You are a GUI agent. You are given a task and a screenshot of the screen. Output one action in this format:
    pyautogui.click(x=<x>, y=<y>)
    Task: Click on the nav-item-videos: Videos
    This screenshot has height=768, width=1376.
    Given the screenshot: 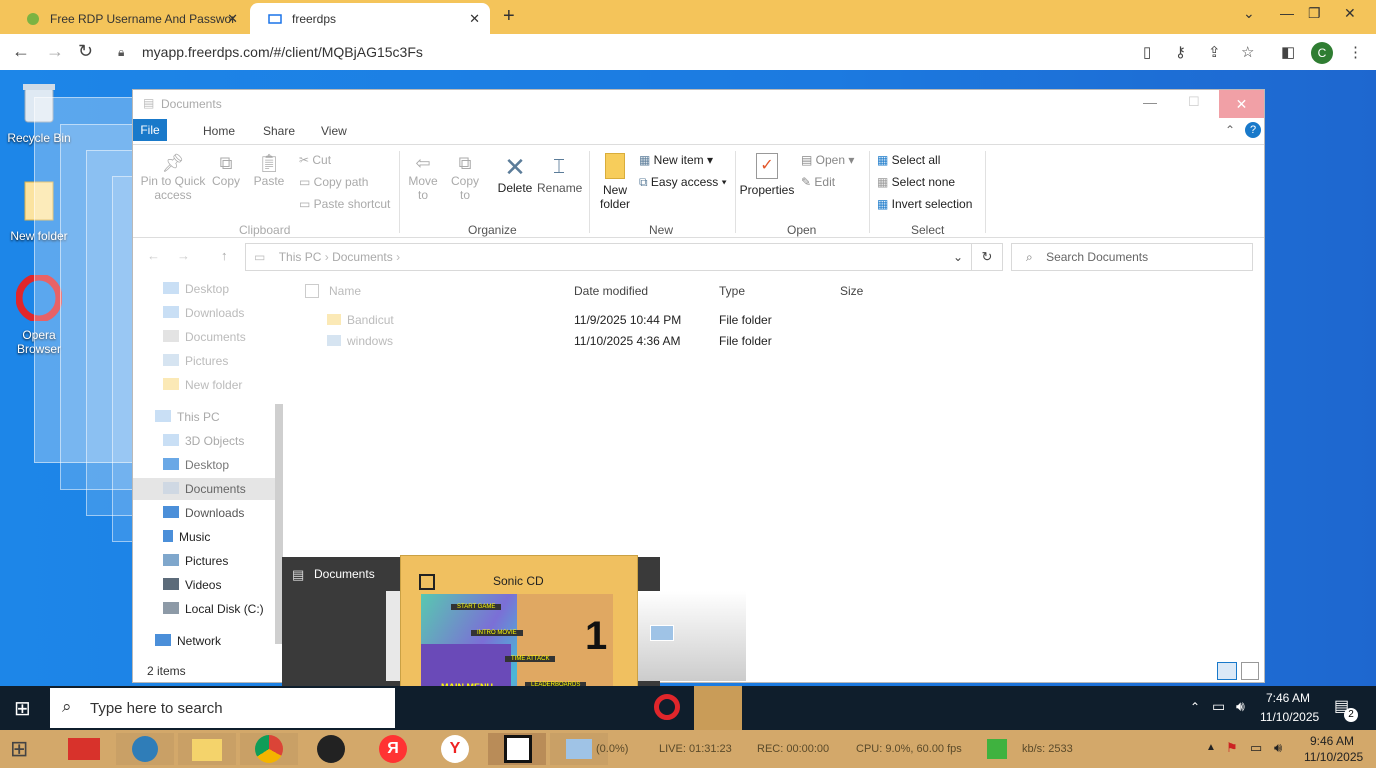 What is the action you would take?
    pyautogui.click(x=192, y=585)
    